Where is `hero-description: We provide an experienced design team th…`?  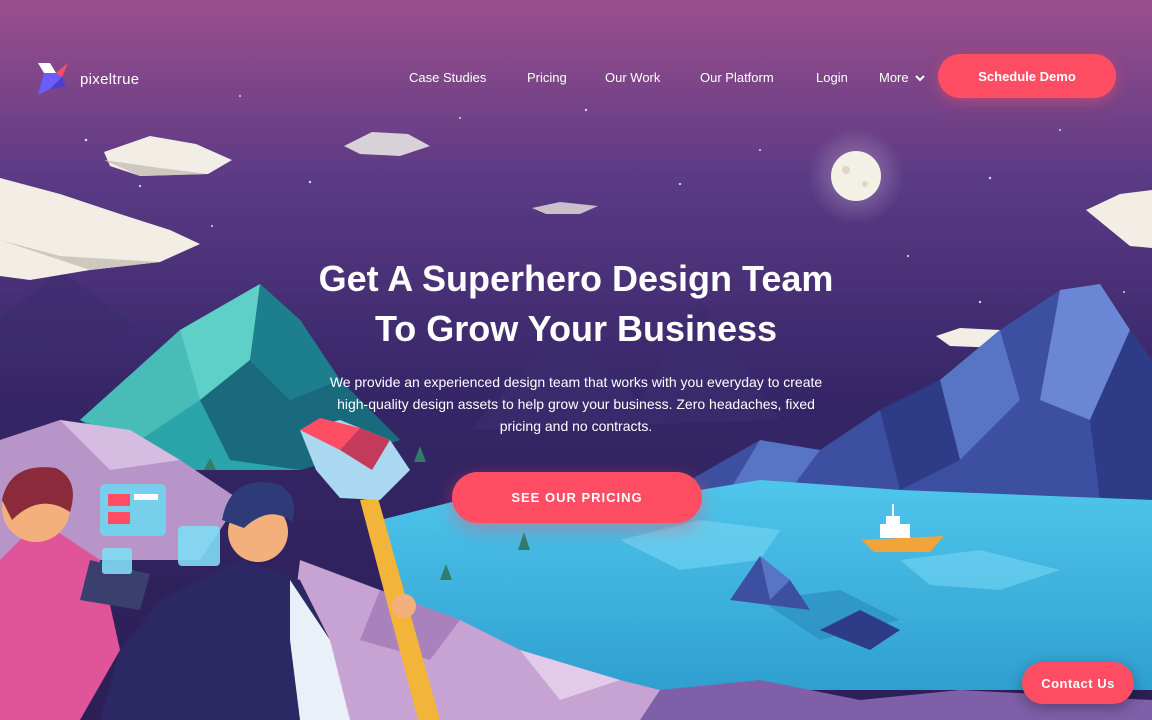
hero-description: We provide an experienced design team th… is located at coordinates (576, 404).